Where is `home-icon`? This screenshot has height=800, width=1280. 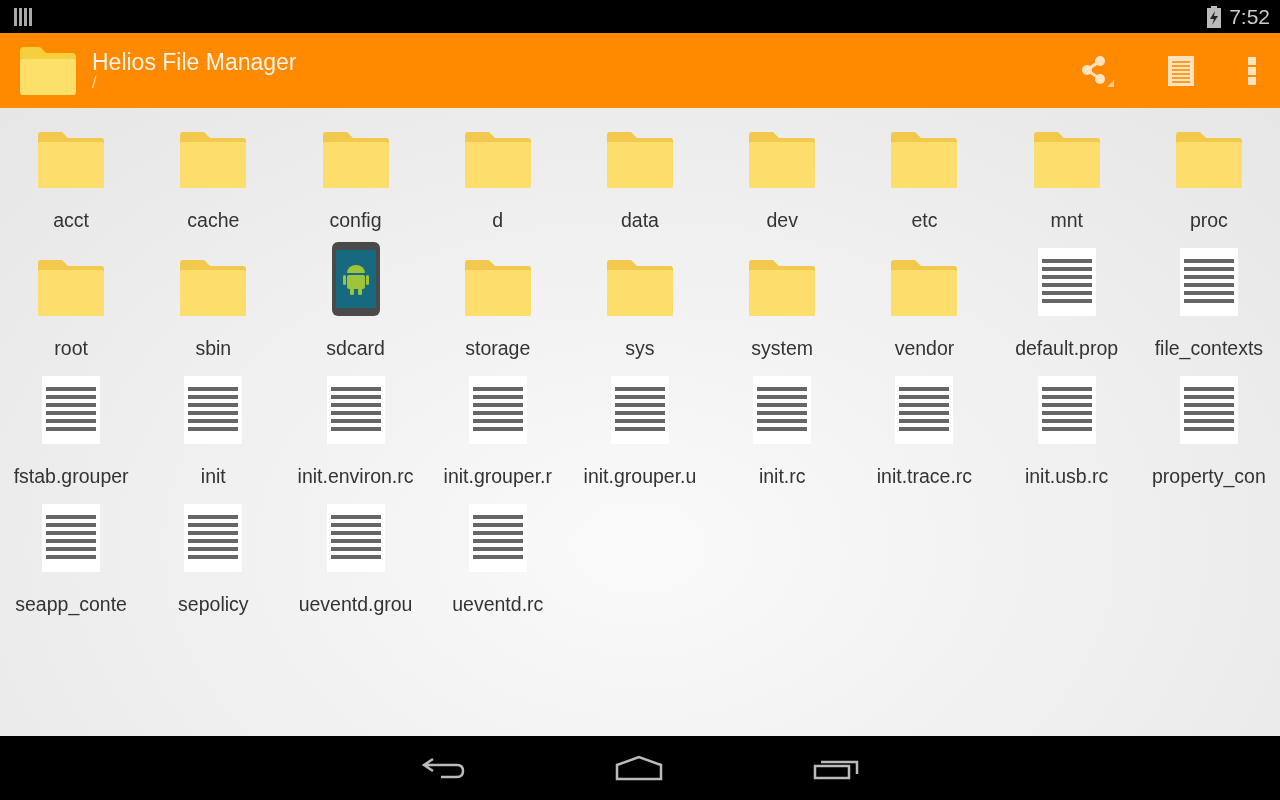 home-icon is located at coordinates (639, 768).